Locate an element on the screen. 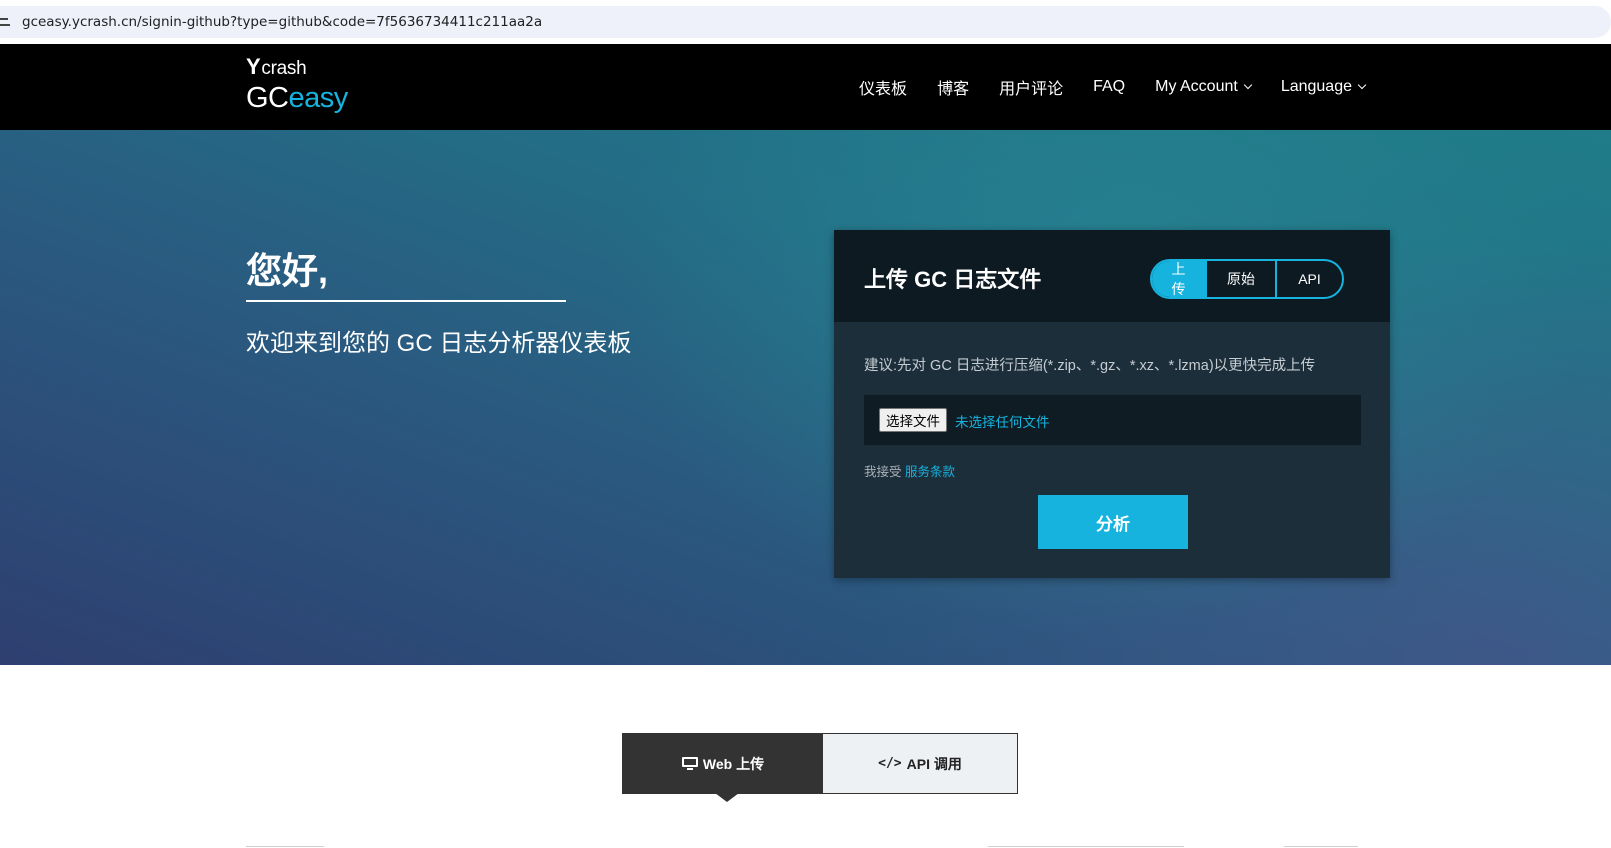 This screenshot has height=848, width=1611. terms-text: 我接受 服务条款 is located at coordinates (909, 470).